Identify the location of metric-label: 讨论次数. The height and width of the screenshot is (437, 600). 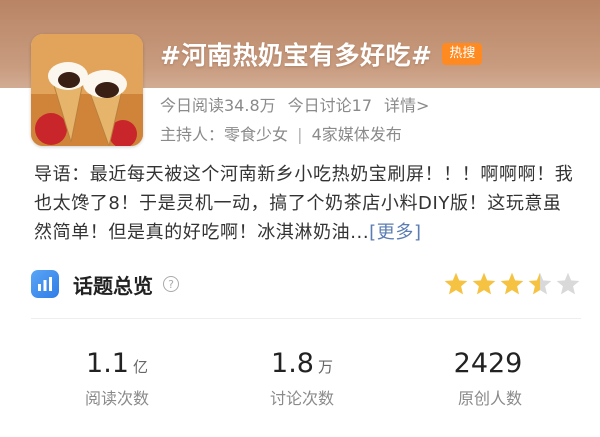
(301, 398).